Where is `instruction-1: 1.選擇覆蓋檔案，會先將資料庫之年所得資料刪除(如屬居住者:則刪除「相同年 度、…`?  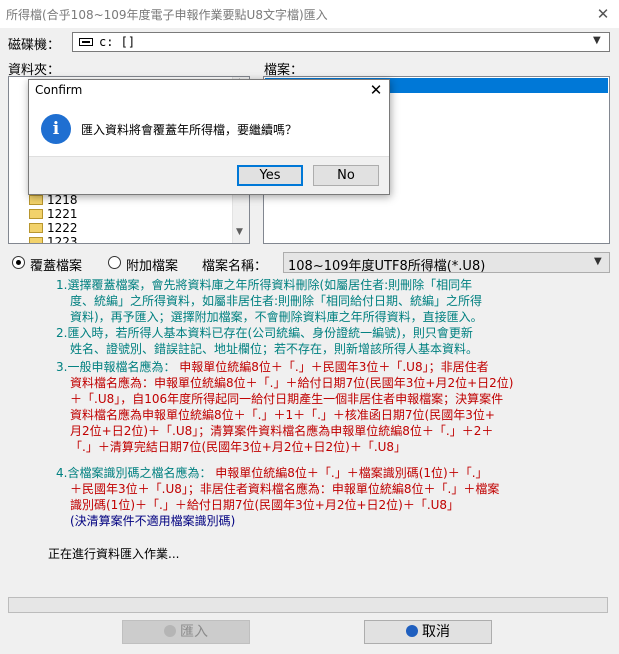 instruction-1: 1.選擇覆蓋檔案，會先將資料庫之年所得資料刪除(如屬居住者:則刪除「相同年 度、… is located at coordinates (269, 301).